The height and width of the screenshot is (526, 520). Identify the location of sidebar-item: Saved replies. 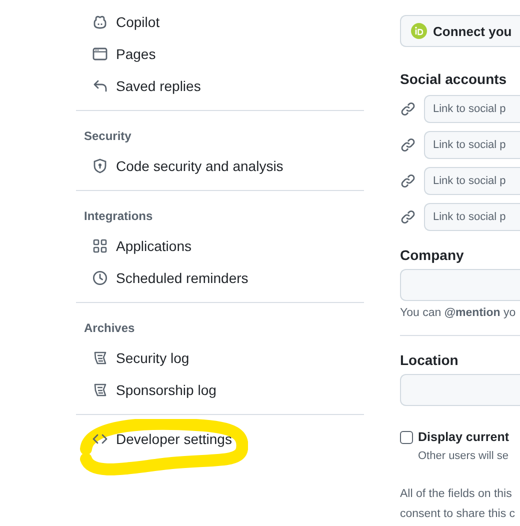
(220, 86).